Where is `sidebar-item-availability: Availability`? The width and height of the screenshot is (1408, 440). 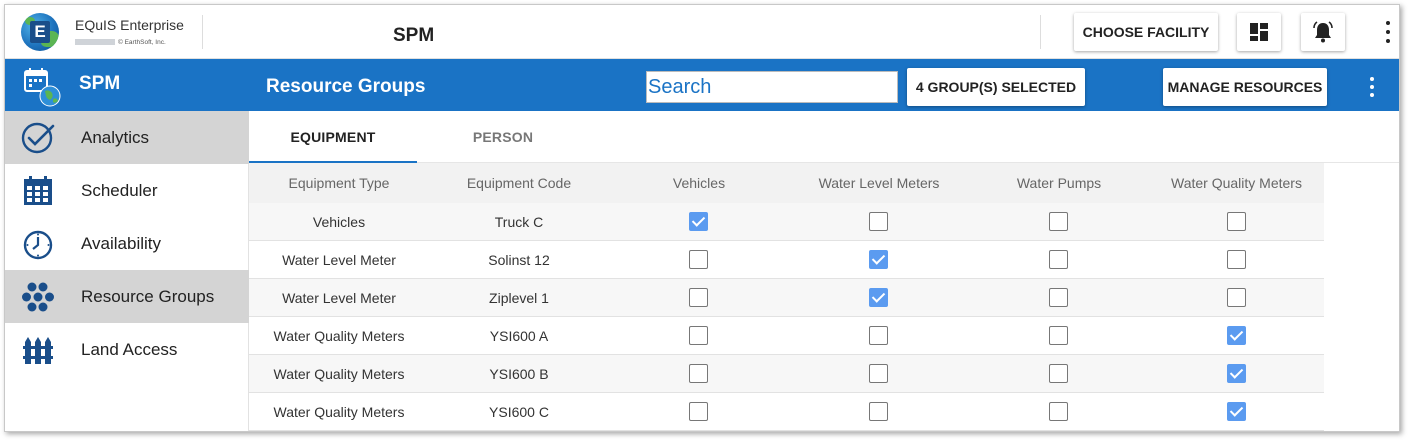
sidebar-item-availability: Availability is located at coordinates (127, 243).